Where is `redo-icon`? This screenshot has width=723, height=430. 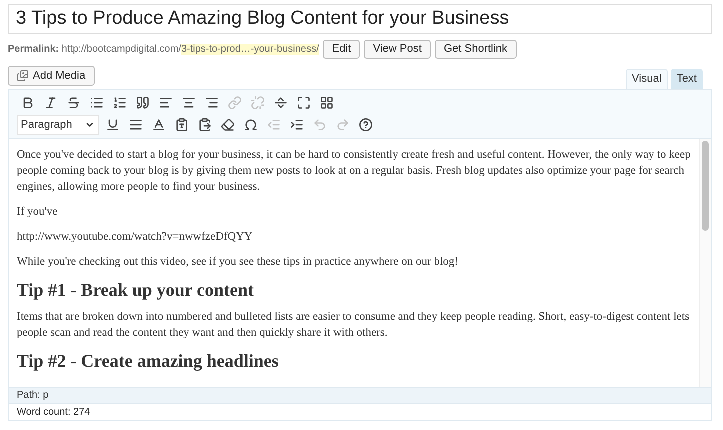 redo-icon is located at coordinates (343, 125).